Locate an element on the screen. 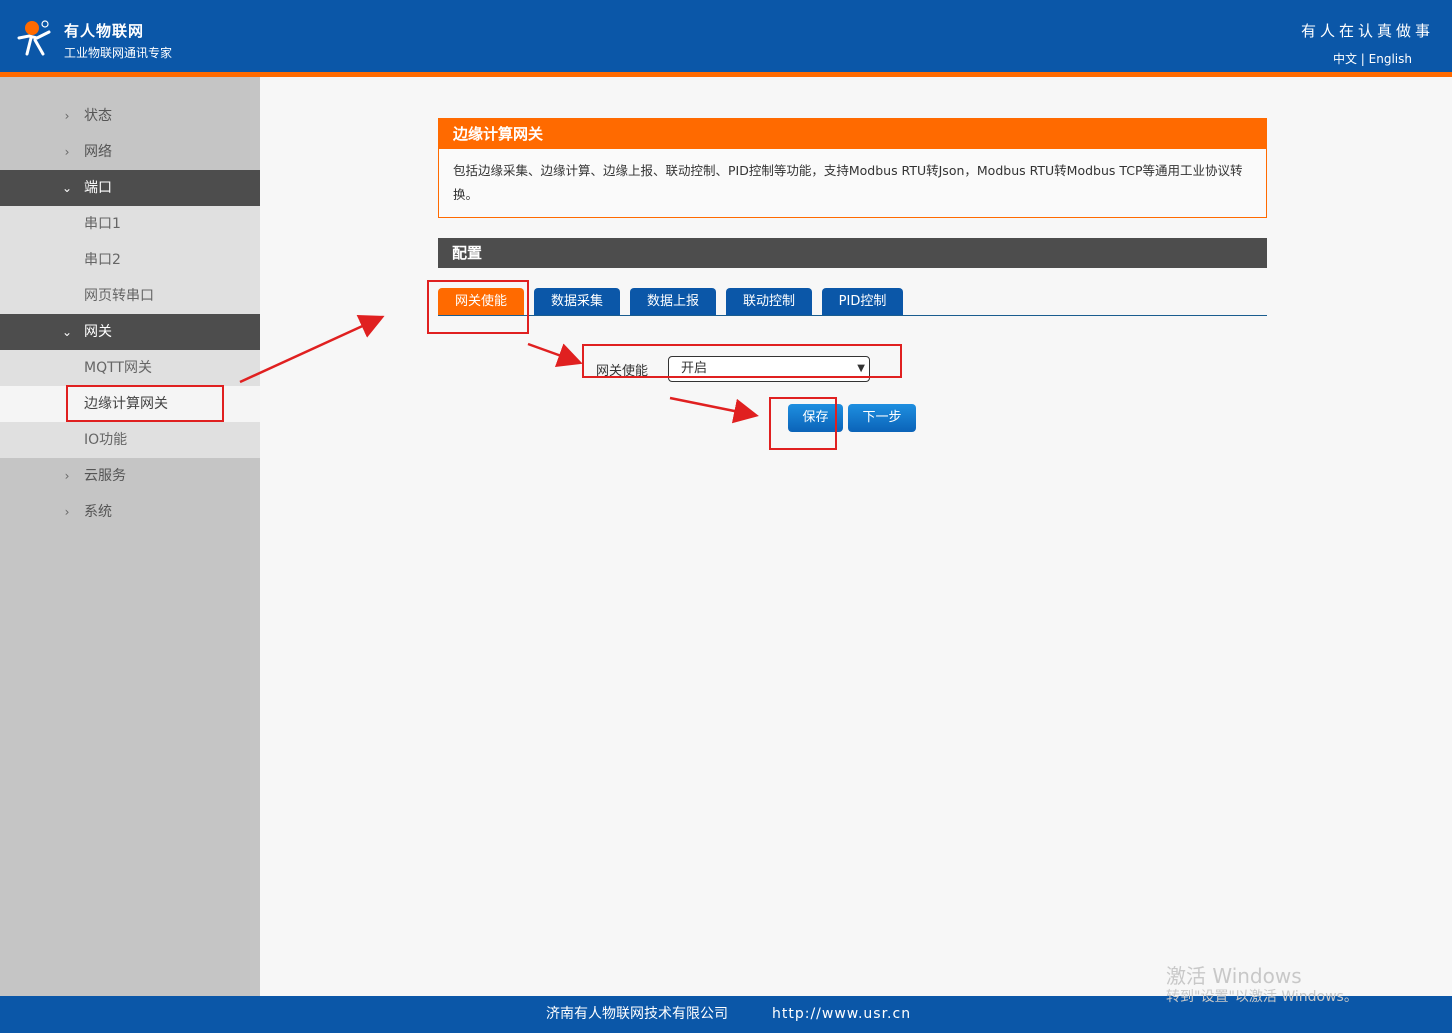 This screenshot has height=1033, width=1452. sidebar-item-network: › 网络 is located at coordinates (130, 152).